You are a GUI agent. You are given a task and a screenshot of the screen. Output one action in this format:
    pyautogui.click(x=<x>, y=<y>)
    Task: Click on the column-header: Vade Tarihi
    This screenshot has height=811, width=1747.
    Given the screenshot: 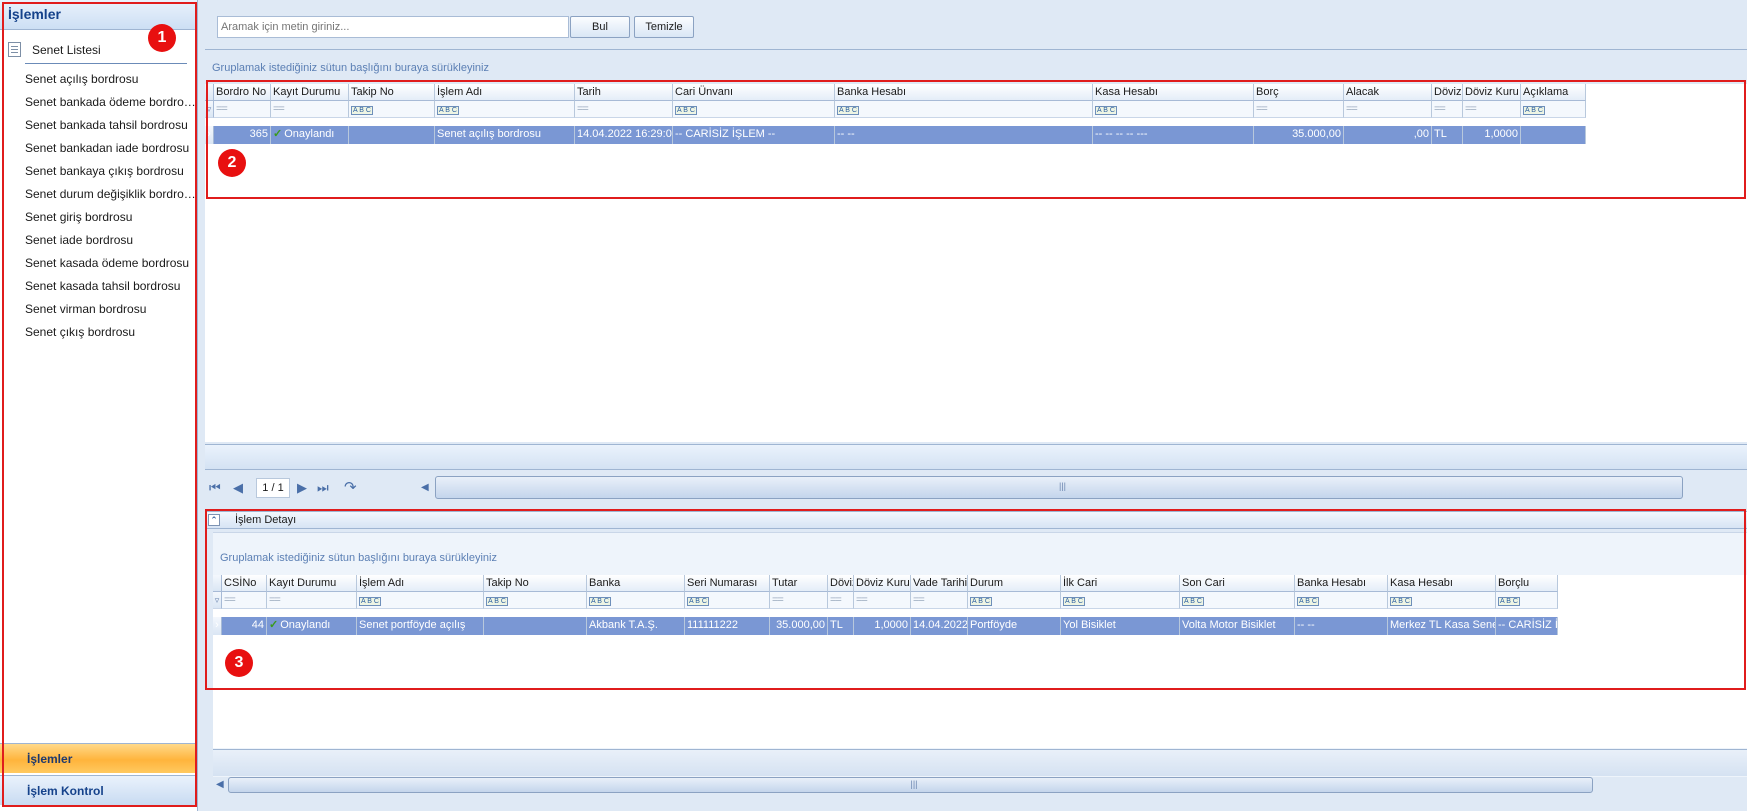 What is the action you would take?
    pyautogui.click(x=939, y=583)
    